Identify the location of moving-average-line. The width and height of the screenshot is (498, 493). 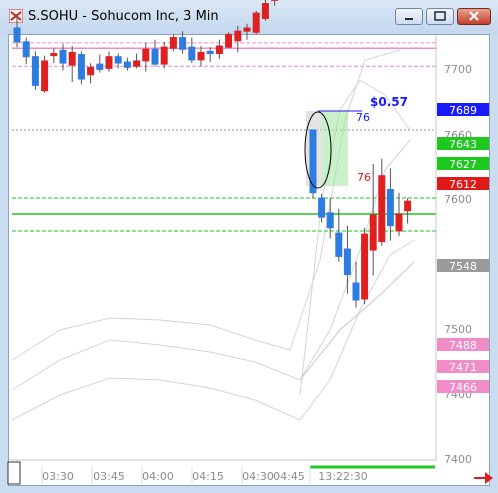
(357, 321).